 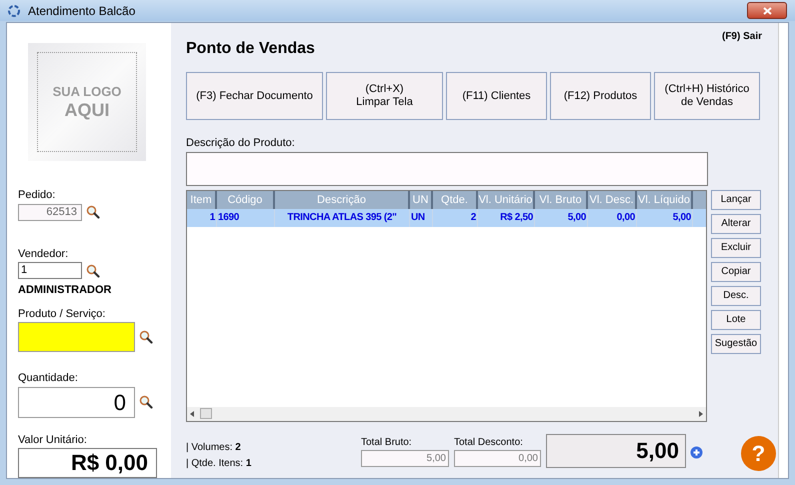 What do you see at coordinates (384, 96) in the screenshot?
I see `action-button: (Ctrl+X) Limpar Tela` at bounding box center [384, 96].